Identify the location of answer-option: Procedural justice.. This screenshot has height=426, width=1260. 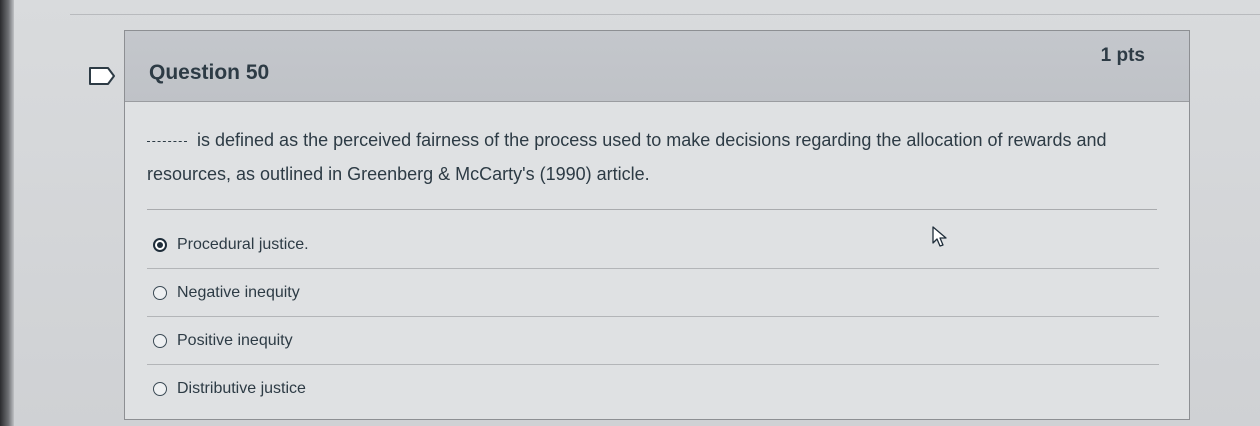
(653, 245).